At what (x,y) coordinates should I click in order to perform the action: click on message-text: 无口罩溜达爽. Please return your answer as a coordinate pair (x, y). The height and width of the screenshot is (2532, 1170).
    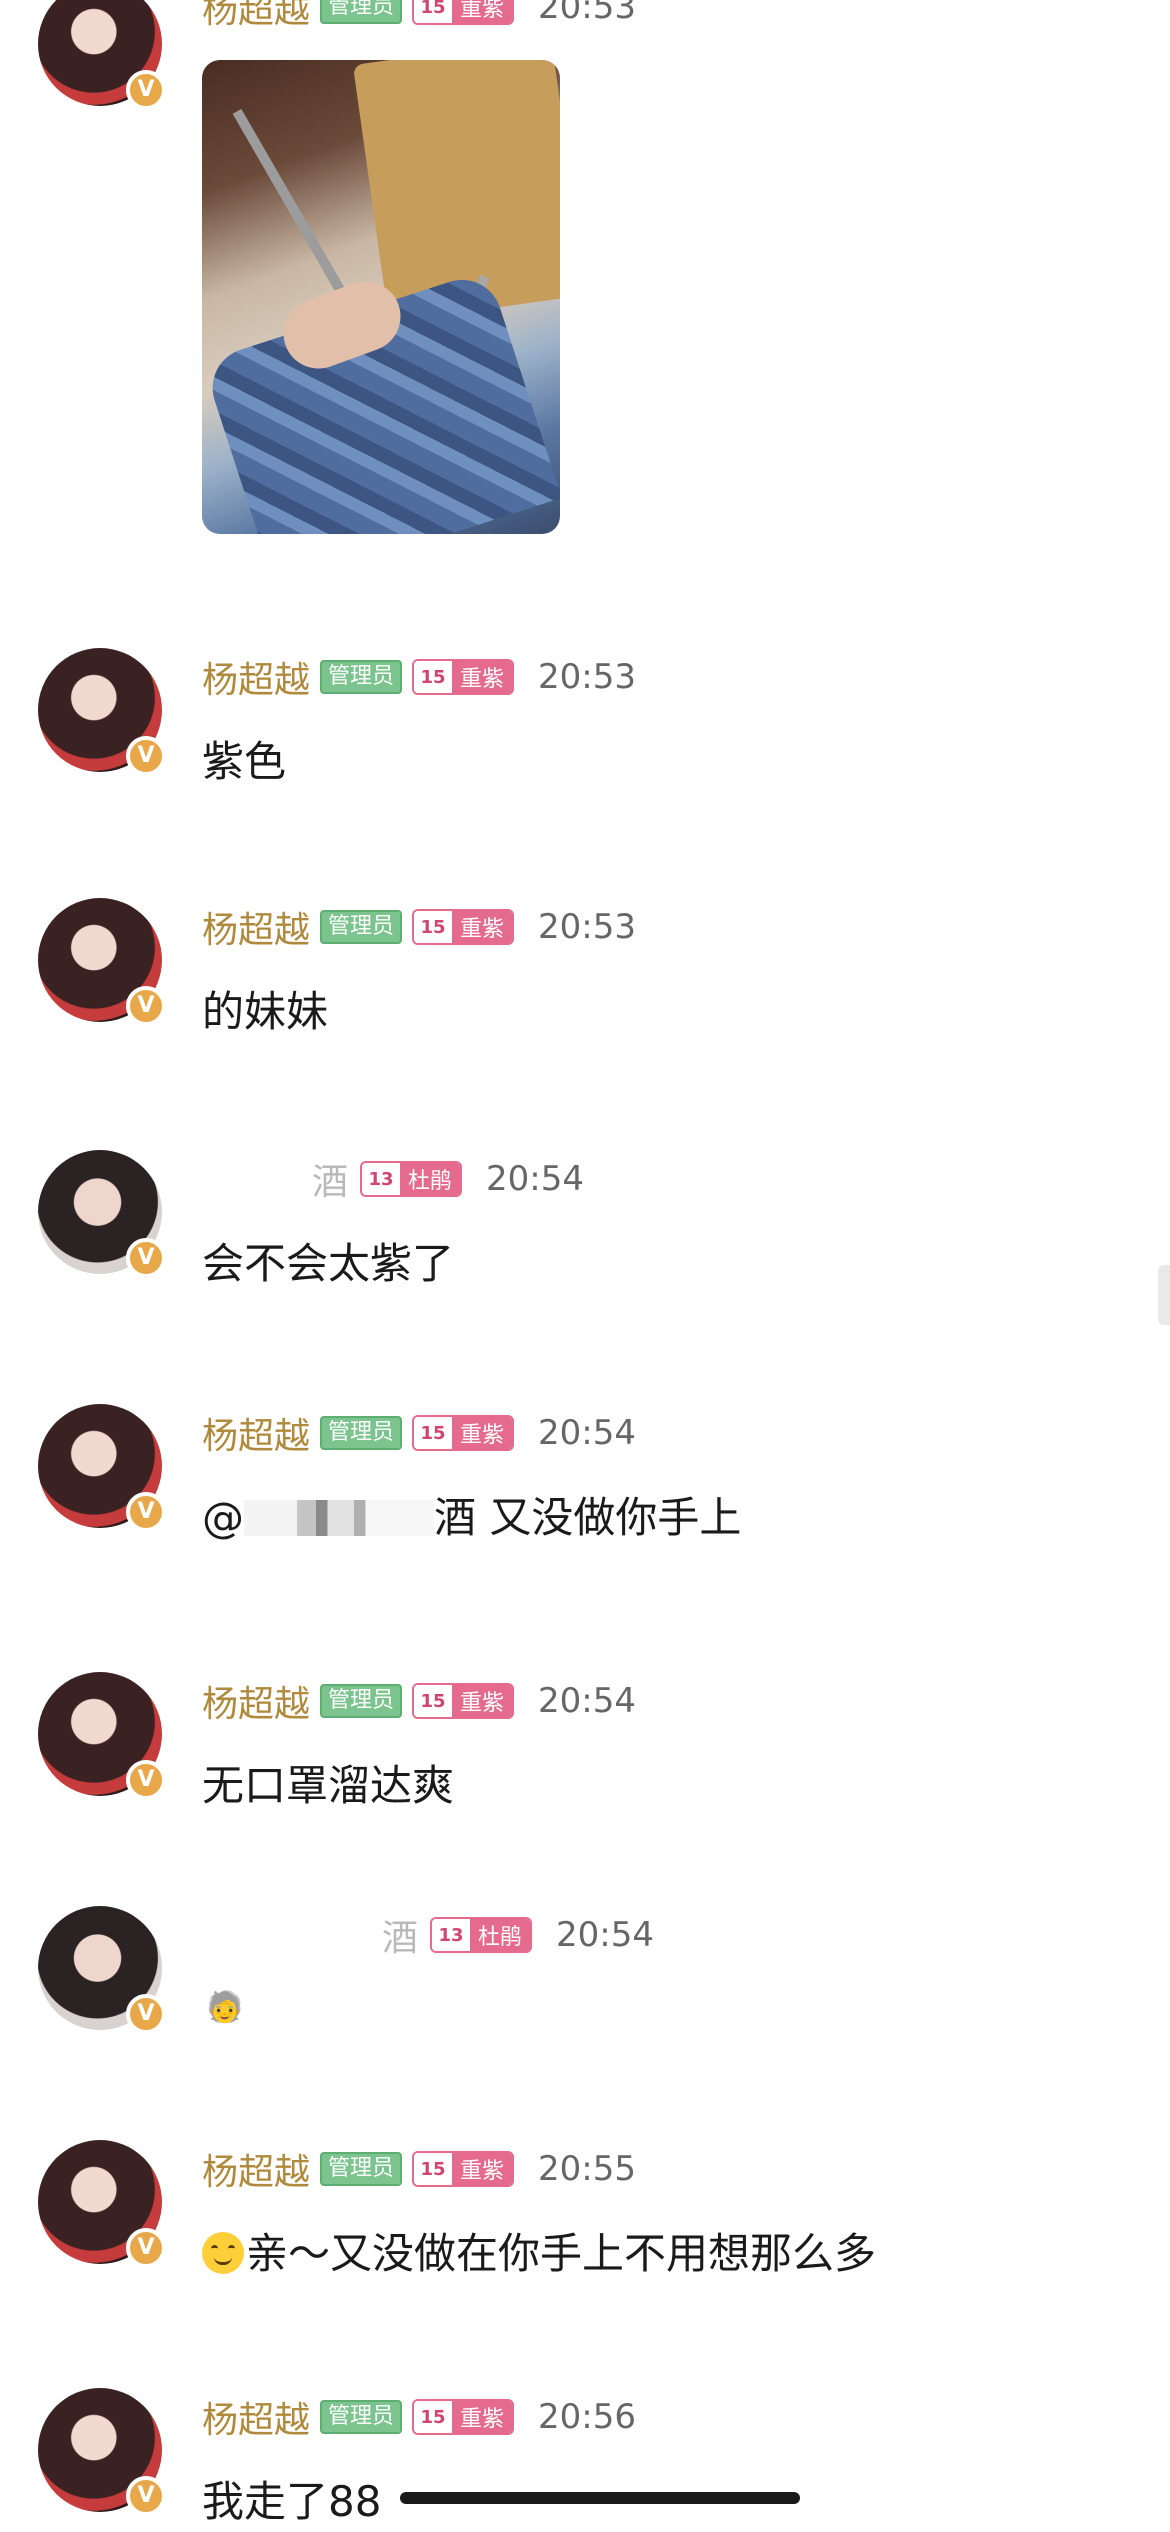
    Looking at the image, I should click on (328, 1782).